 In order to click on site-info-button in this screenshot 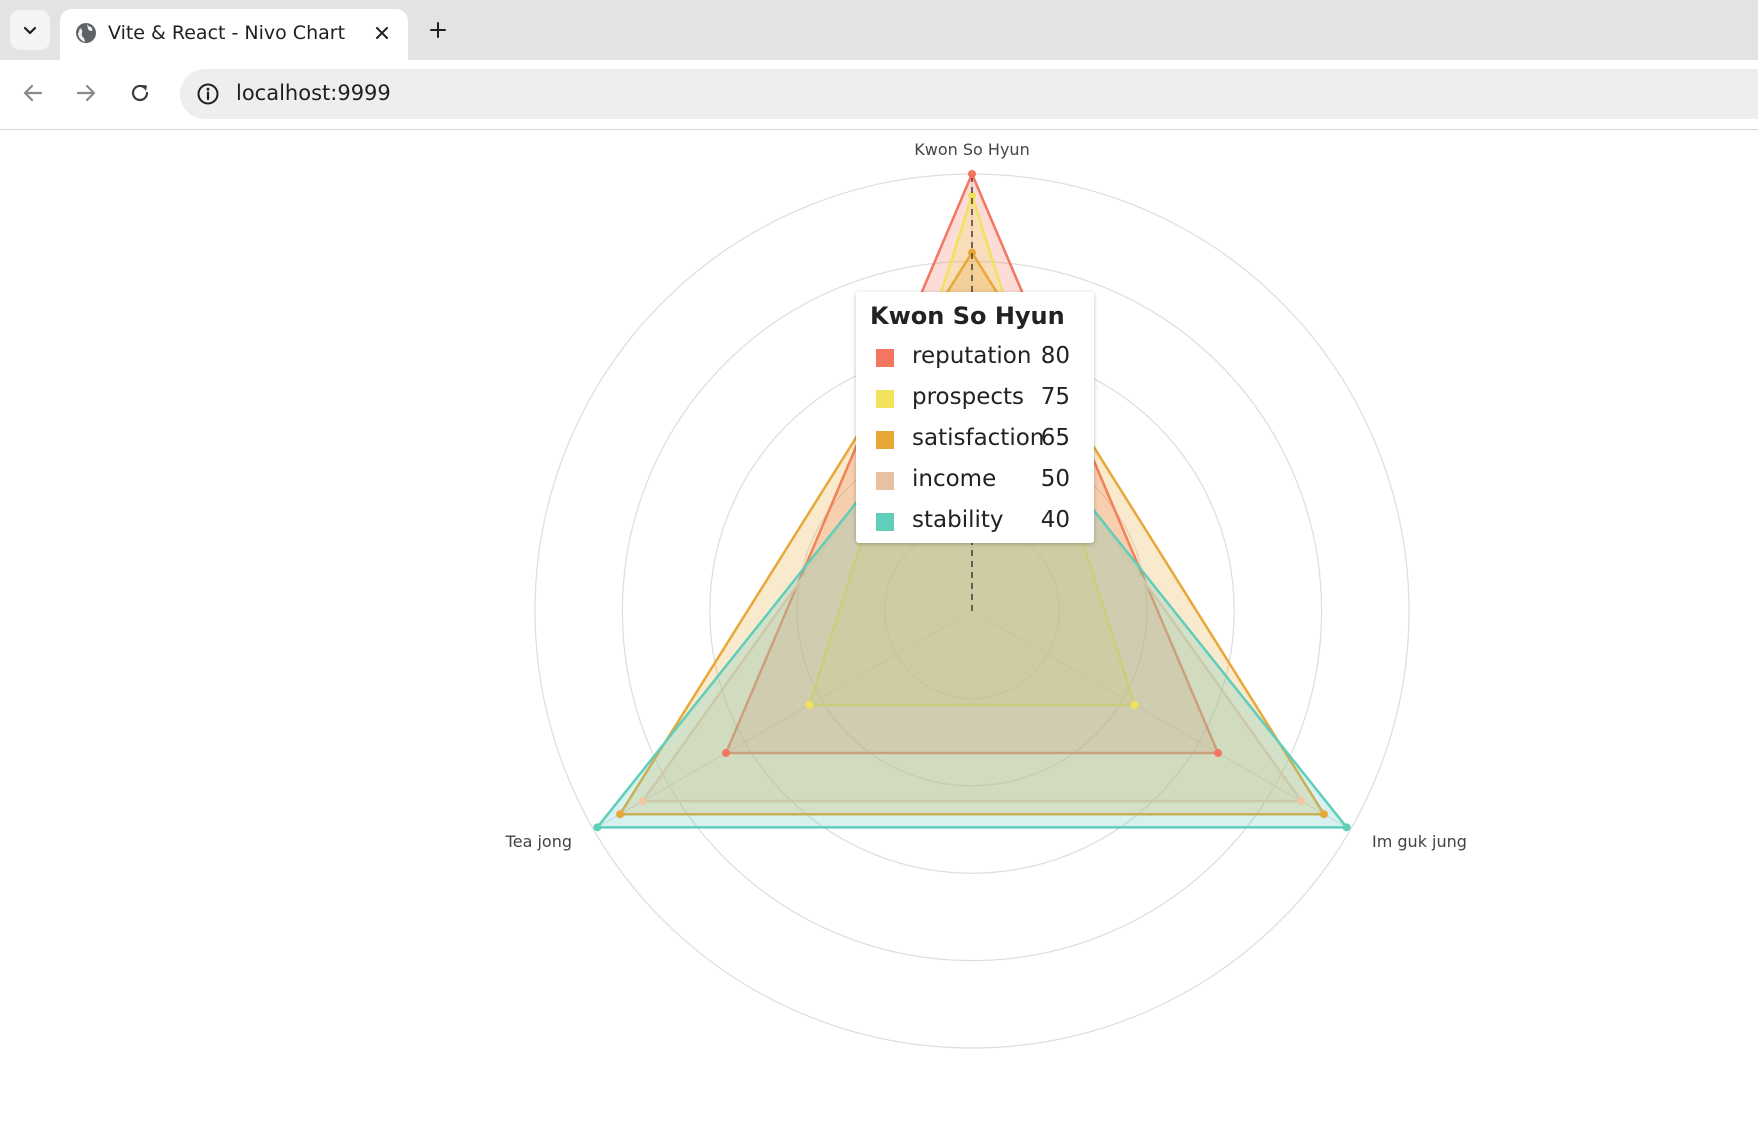, I will do `click(208, 94)`.